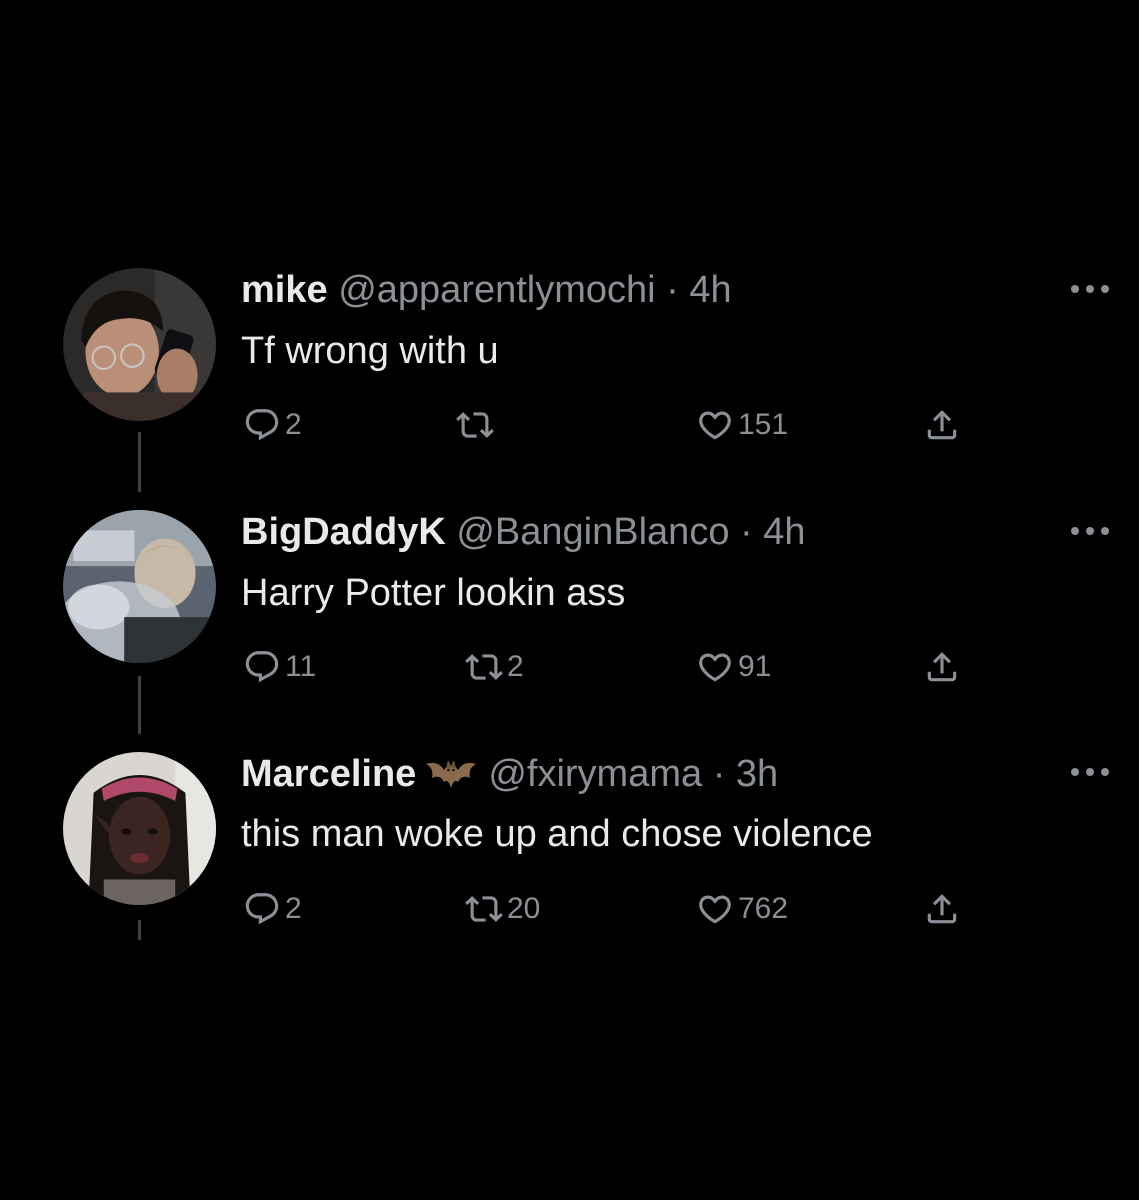  I want to click on timestamp: 3h, so click(757, 774).